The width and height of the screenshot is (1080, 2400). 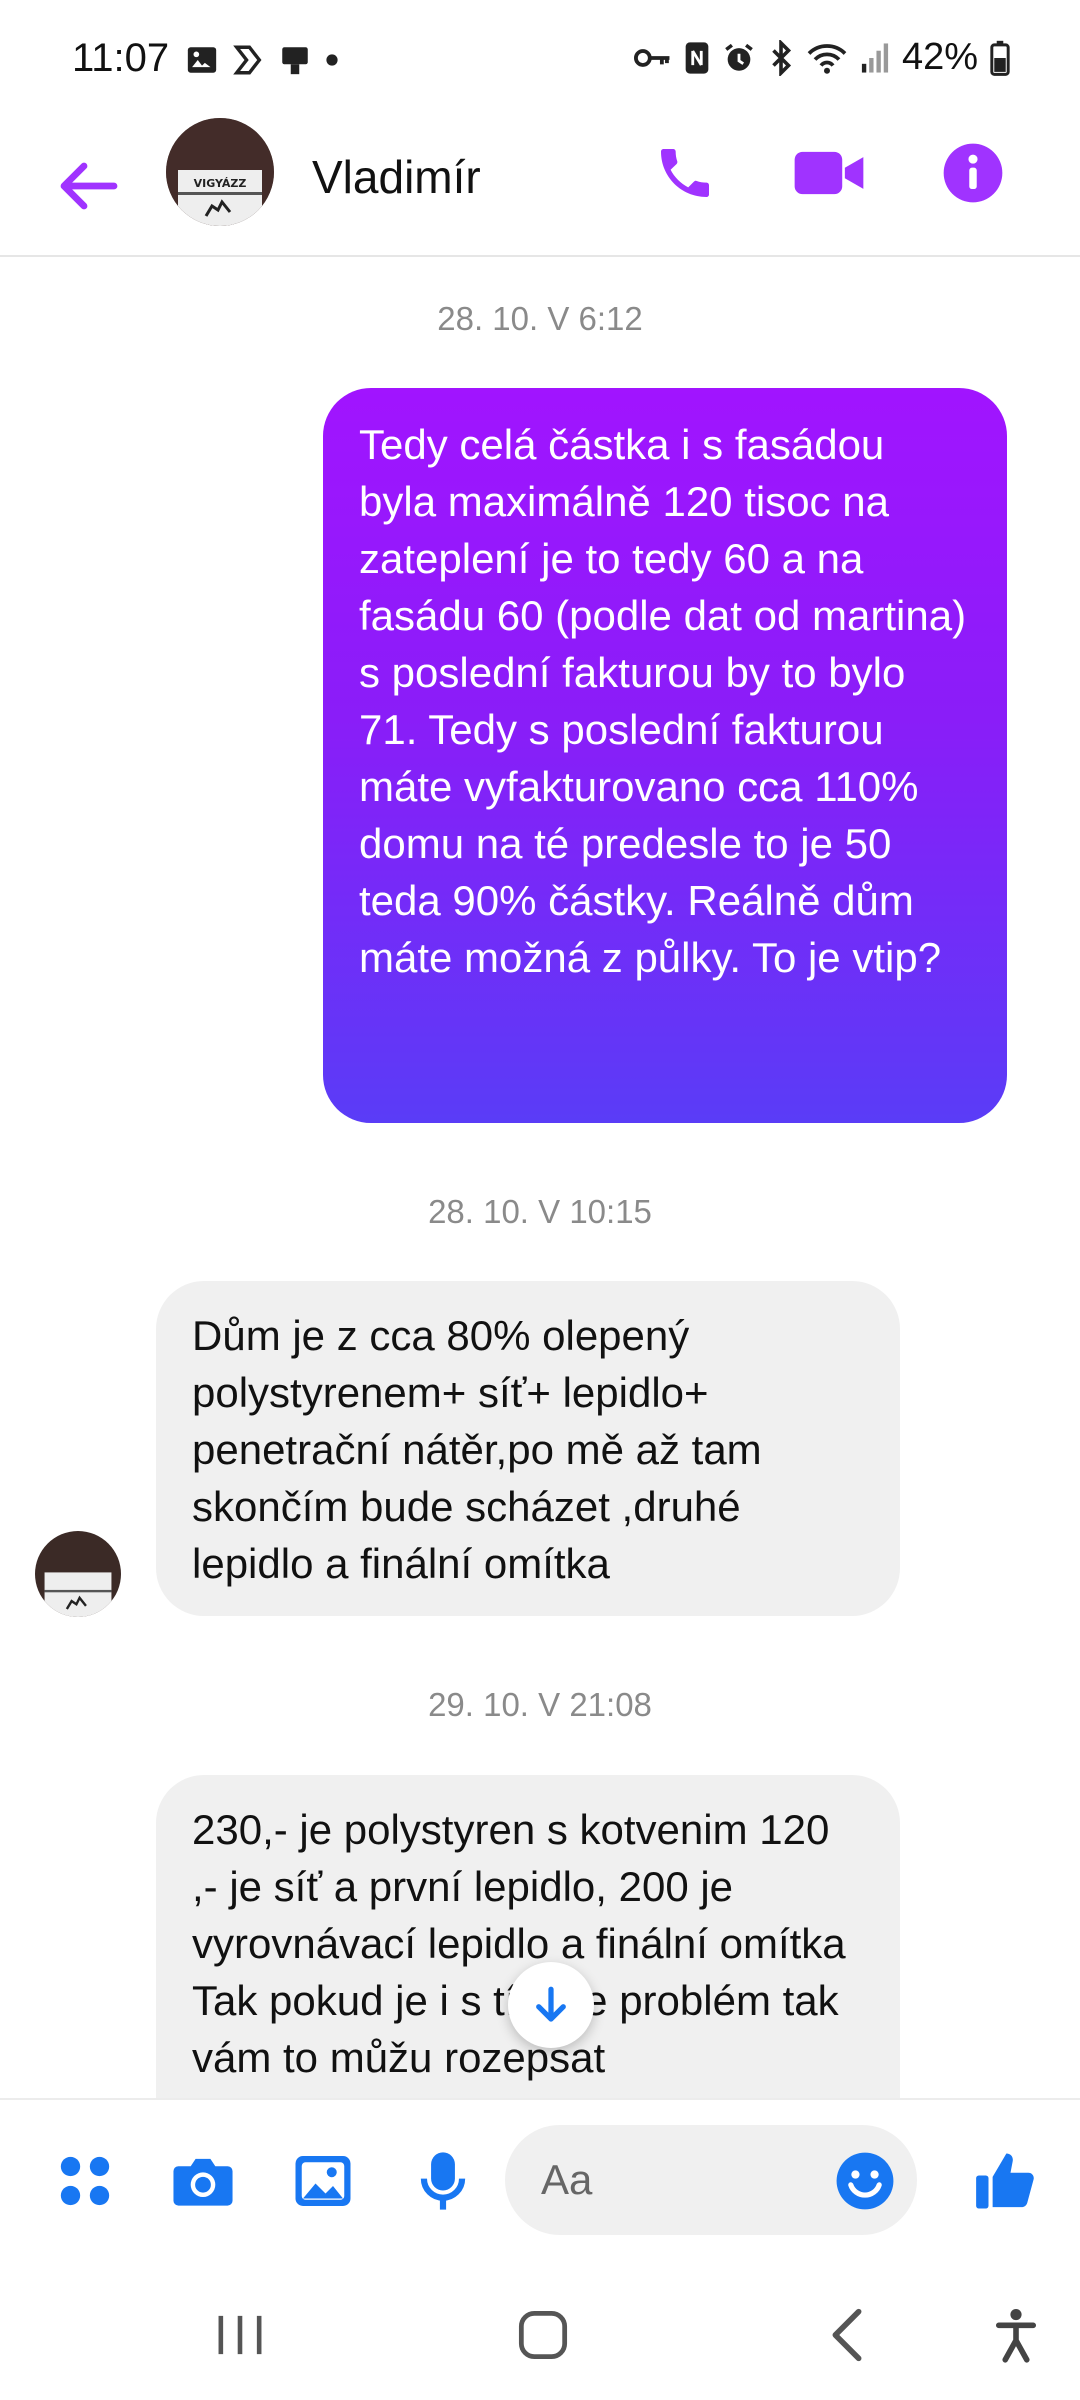 I want to click on battery-percent: 42%, so click(x=939, y=57).